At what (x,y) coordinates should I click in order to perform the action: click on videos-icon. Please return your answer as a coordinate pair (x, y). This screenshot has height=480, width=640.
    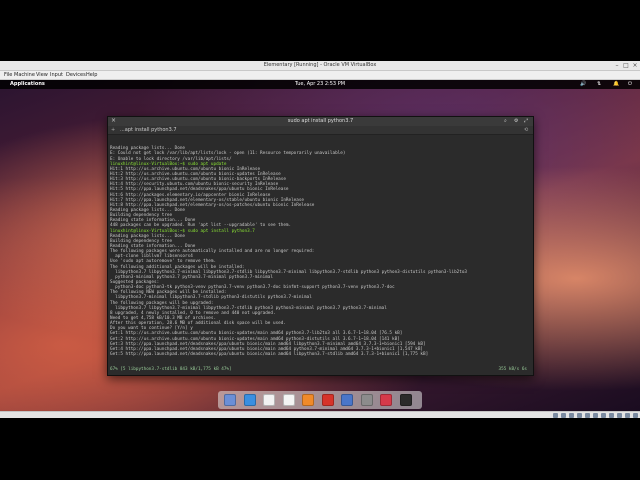
    Looking at the image, I should click on (327, 400).